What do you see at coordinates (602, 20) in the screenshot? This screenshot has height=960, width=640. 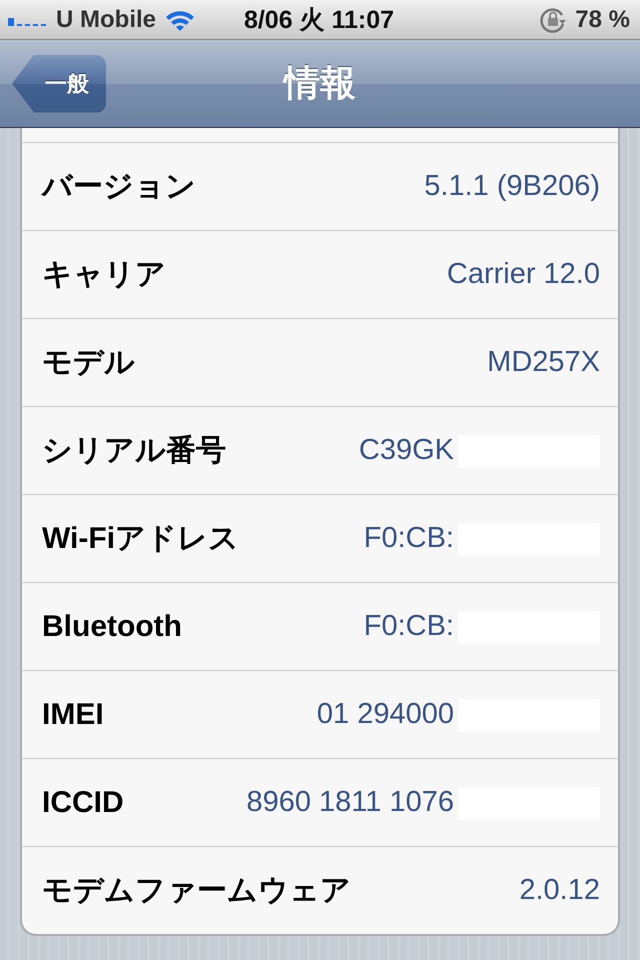 I see `battery-percentage: 78 %` at bounding box center [602, 20].